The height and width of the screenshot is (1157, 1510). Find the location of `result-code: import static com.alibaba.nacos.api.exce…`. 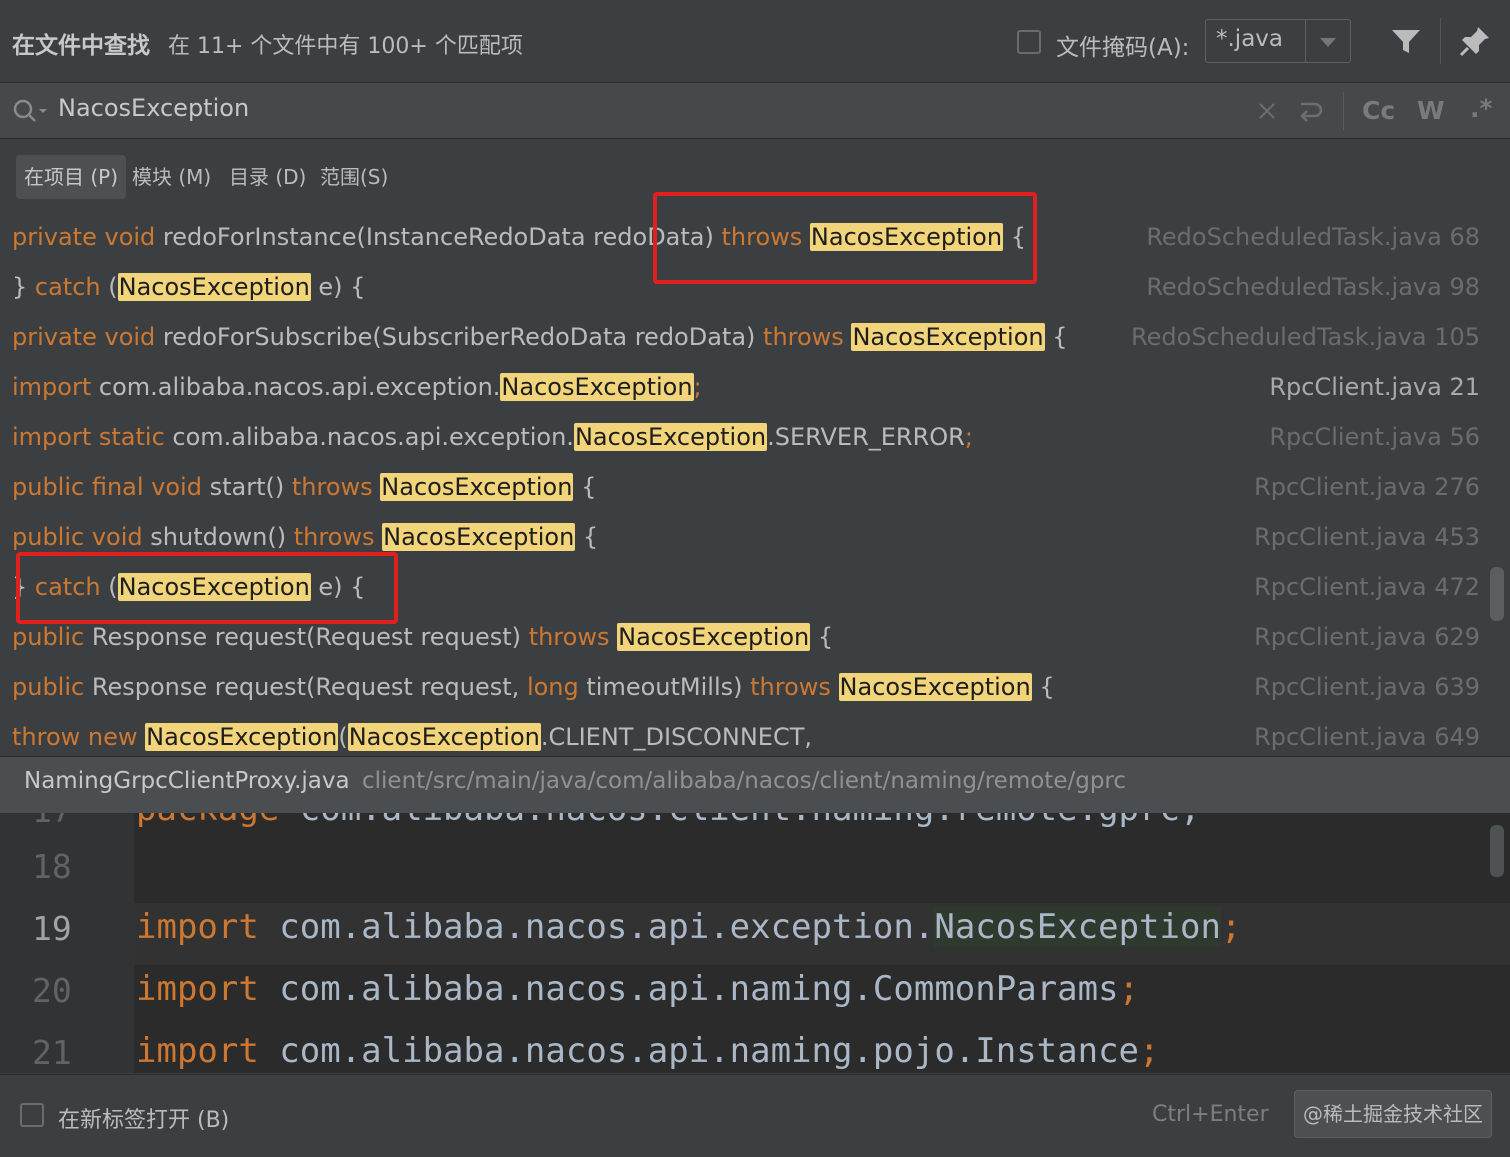

result-code: import static com.alibaba.nacos.api.exce… is located at coordinates (492, 437).